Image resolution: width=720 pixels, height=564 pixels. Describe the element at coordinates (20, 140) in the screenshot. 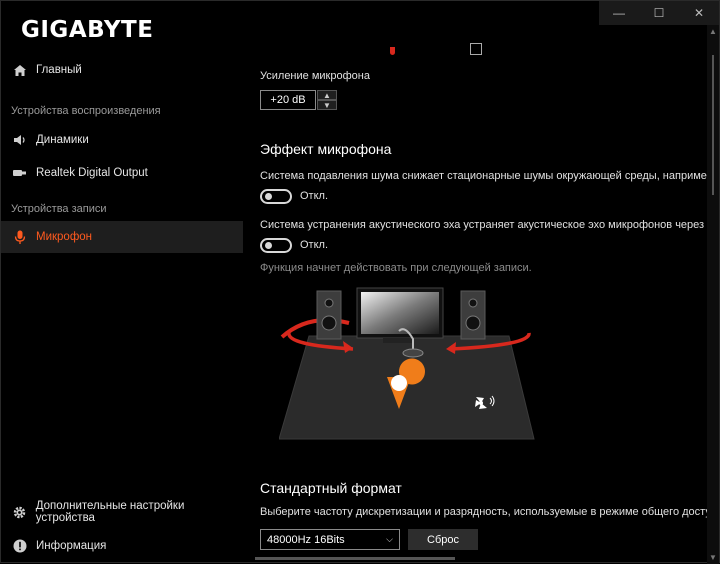

I see `speaker-icon` at that location.